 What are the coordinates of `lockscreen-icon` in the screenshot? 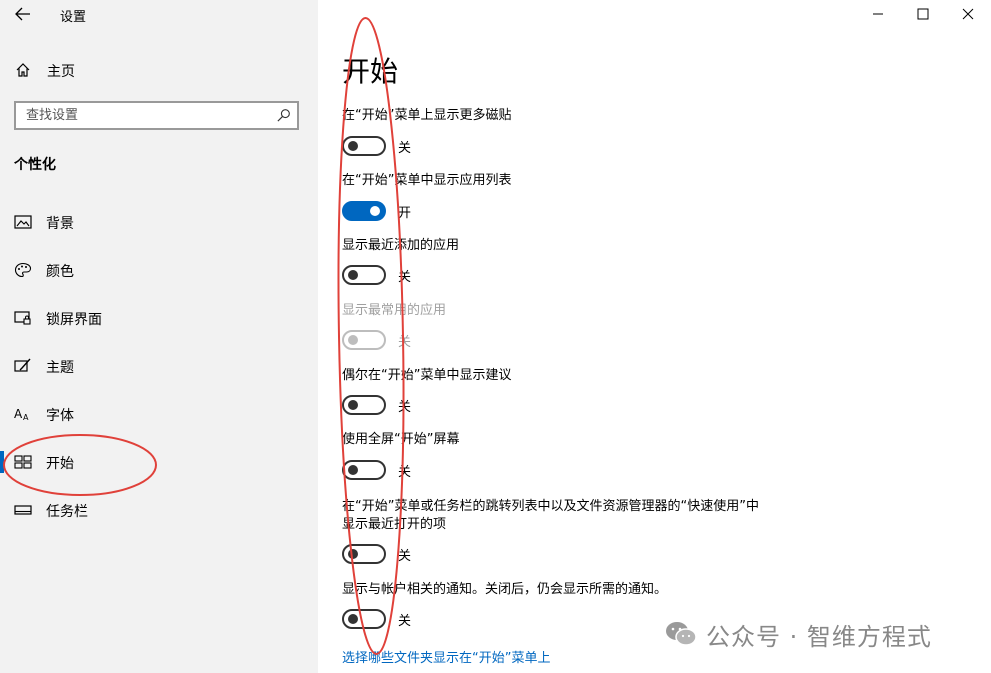 It's located at (22, 318).